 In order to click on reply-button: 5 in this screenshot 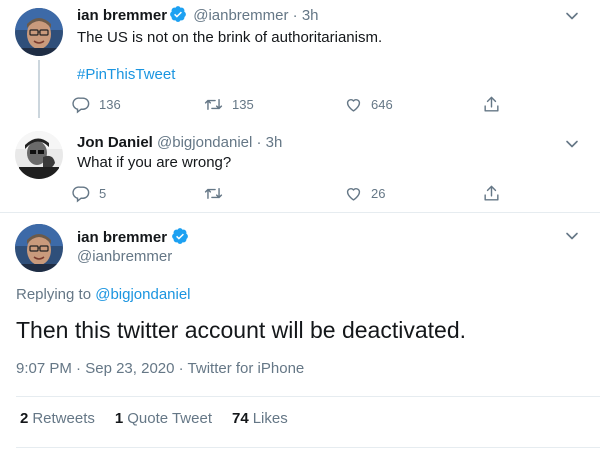, I will do `click(89, 193)`.